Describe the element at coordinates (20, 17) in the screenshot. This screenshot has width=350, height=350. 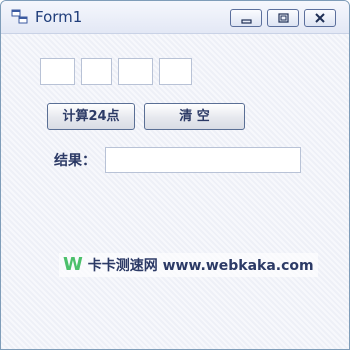
I see `form-app-icon` at that location.